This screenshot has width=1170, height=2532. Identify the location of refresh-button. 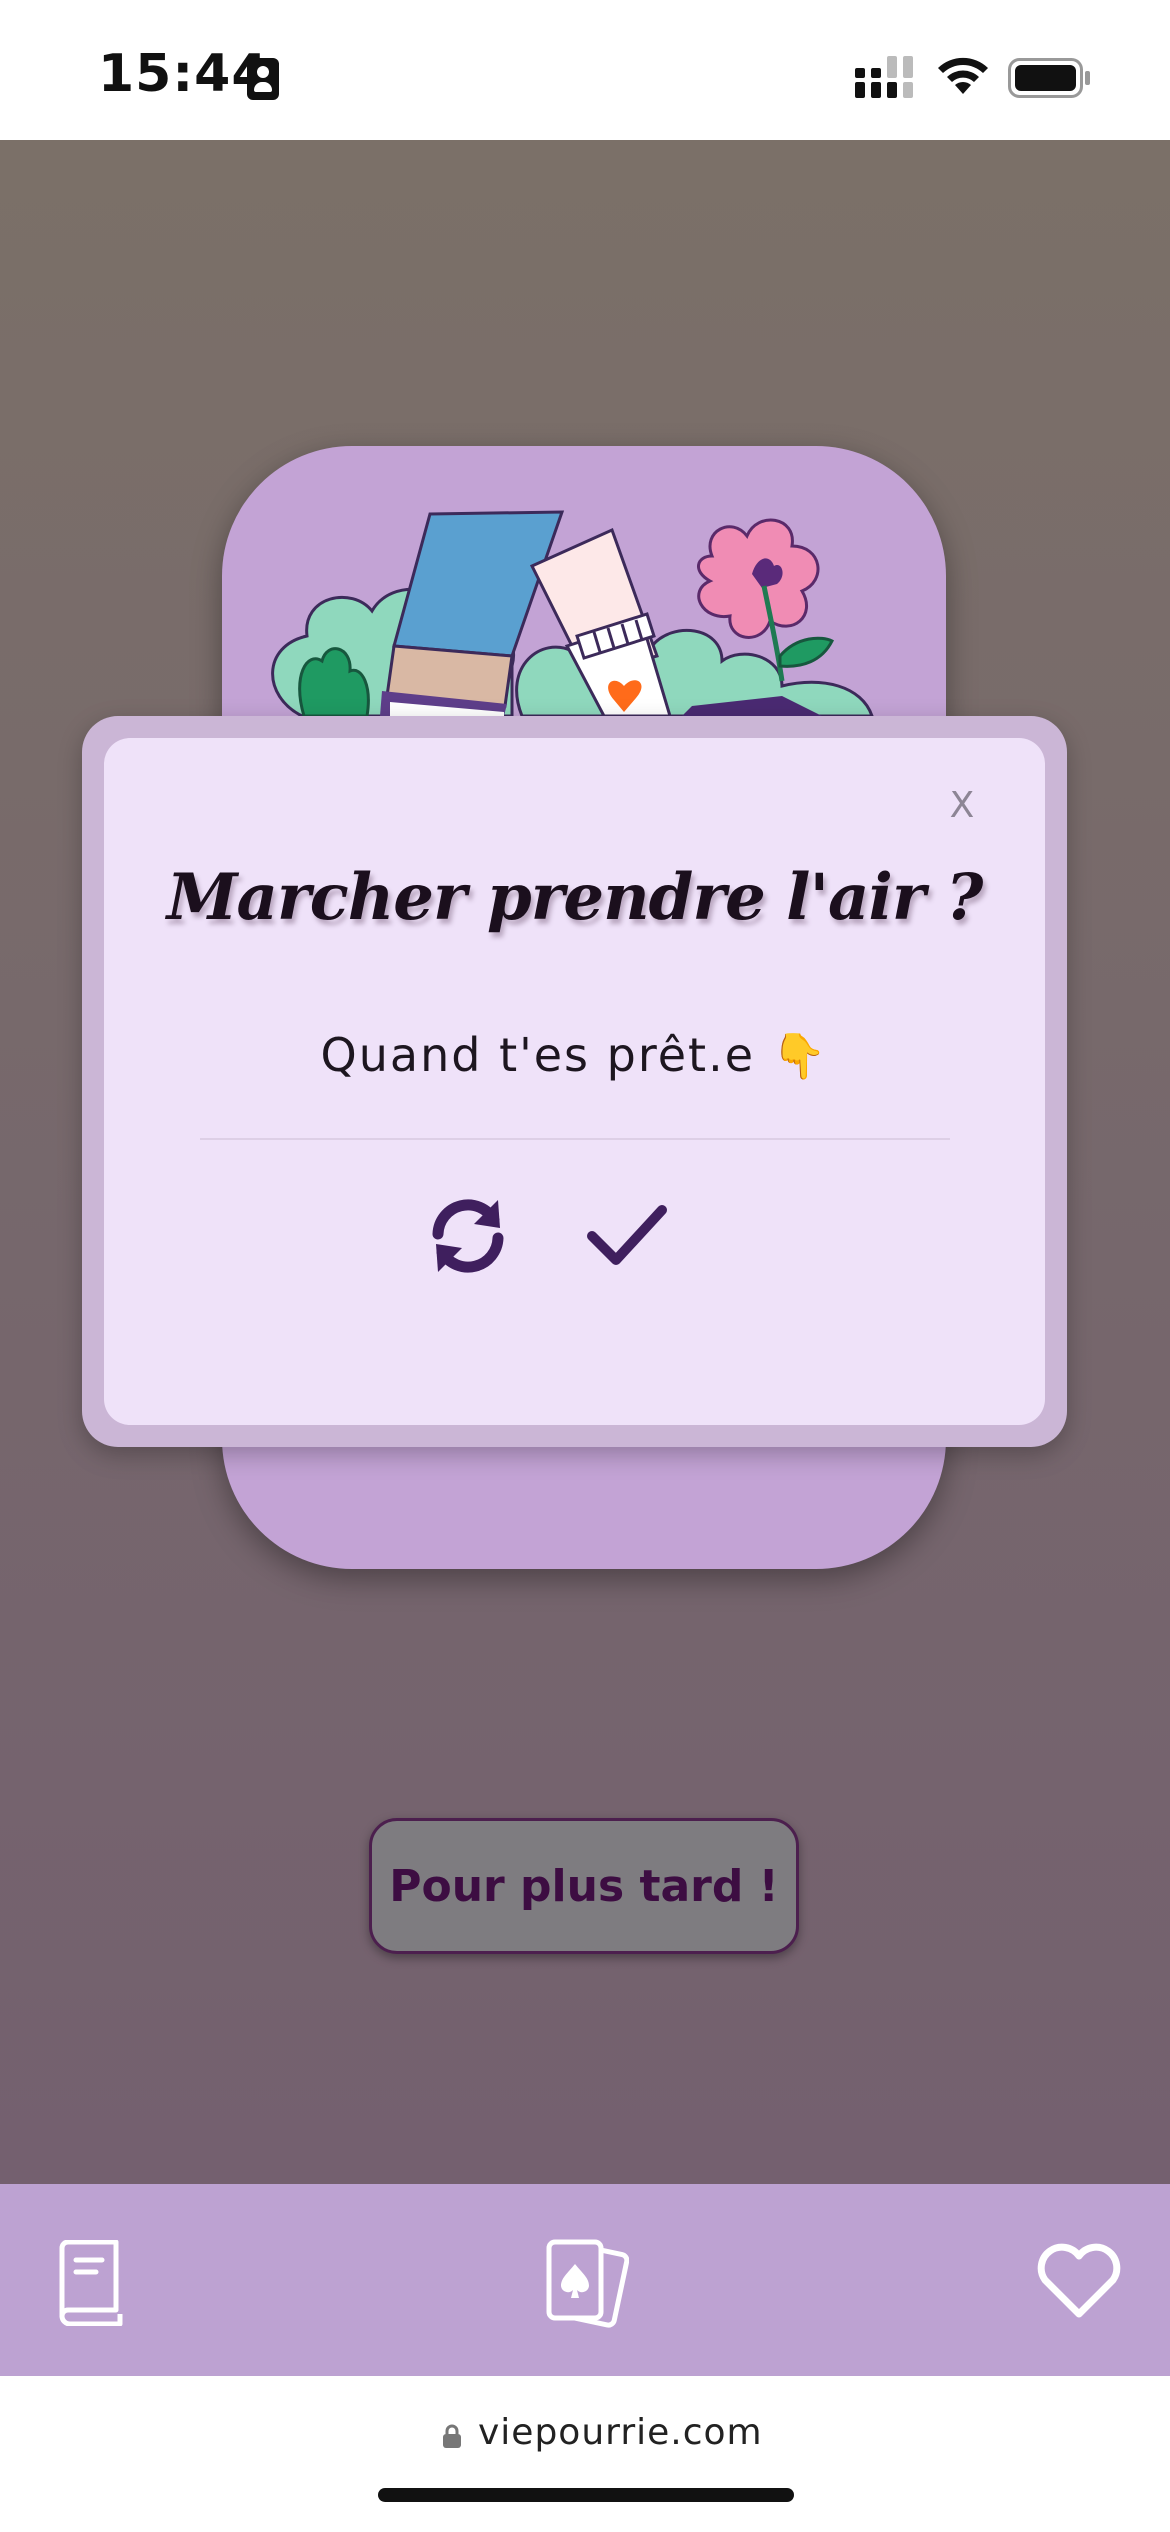
(468, 1236).